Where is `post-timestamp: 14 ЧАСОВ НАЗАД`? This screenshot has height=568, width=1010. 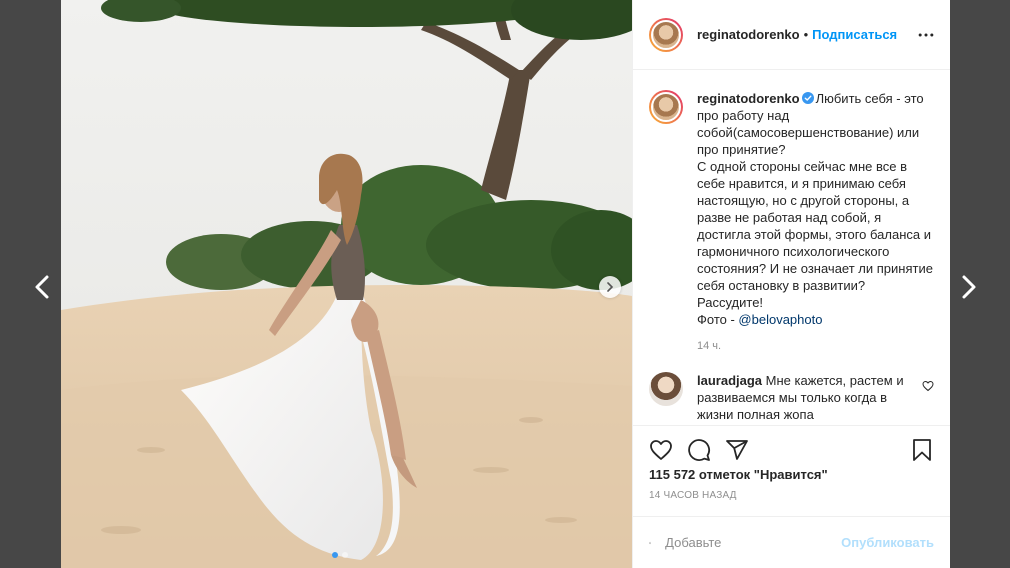 post-timestamp: 14 ЧАСОВ НАЗАД is located at coordinates (791, 500).